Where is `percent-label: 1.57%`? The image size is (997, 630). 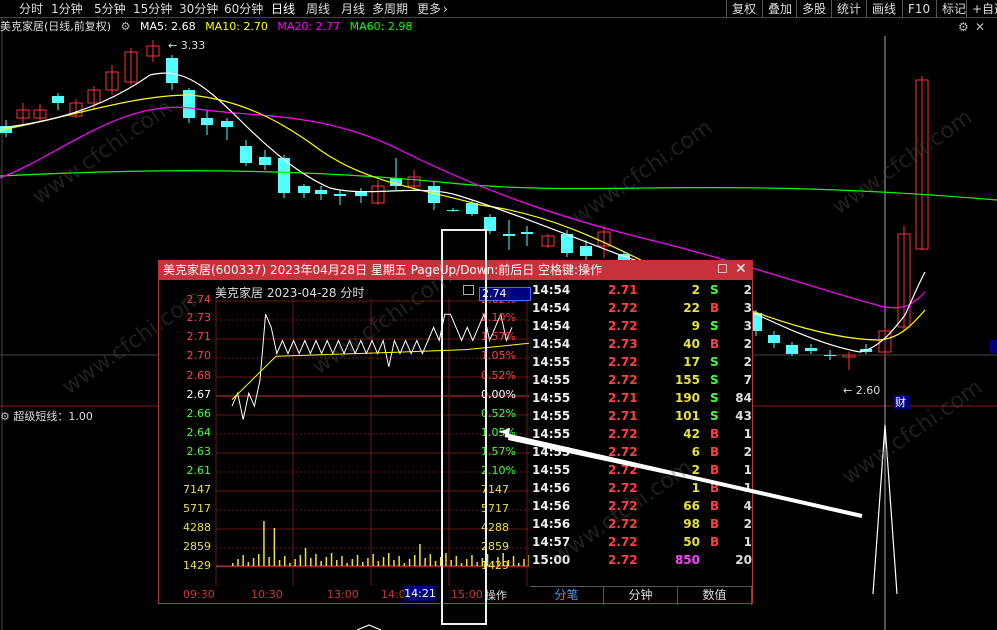 percent-label: 1.57% is located at coordinates (498, 336).